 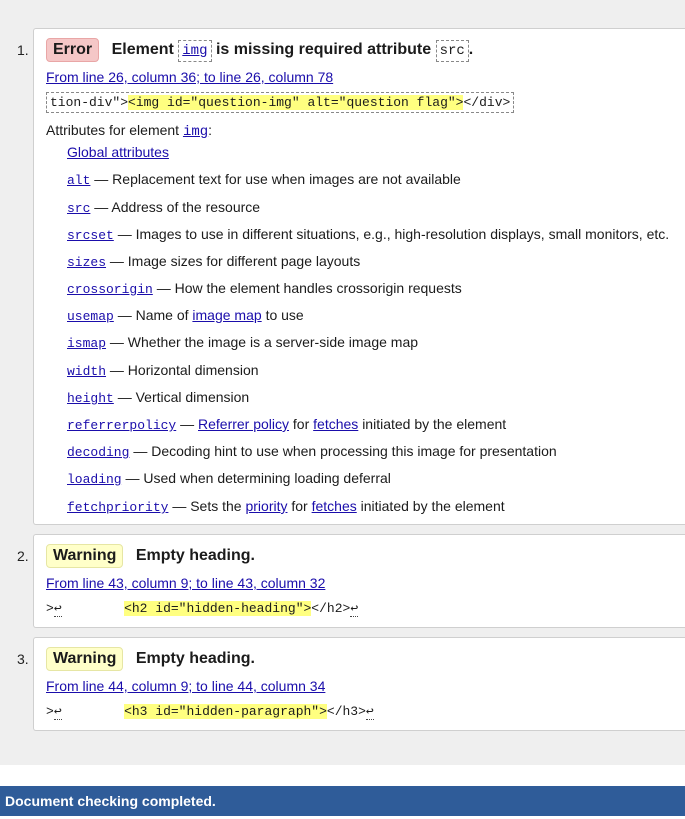 What do you see at coordinates (226, 315) in the screenshot?
I see `image-map-link: image map` at bounding box center [226, 315].